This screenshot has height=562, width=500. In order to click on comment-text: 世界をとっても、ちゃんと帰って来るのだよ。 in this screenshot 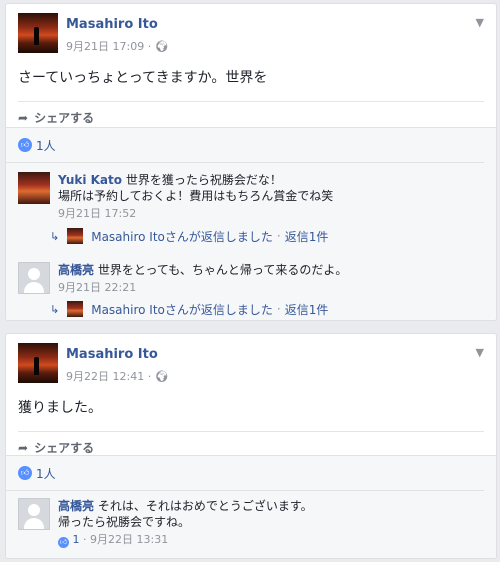, I will do `click(222, 270)`.